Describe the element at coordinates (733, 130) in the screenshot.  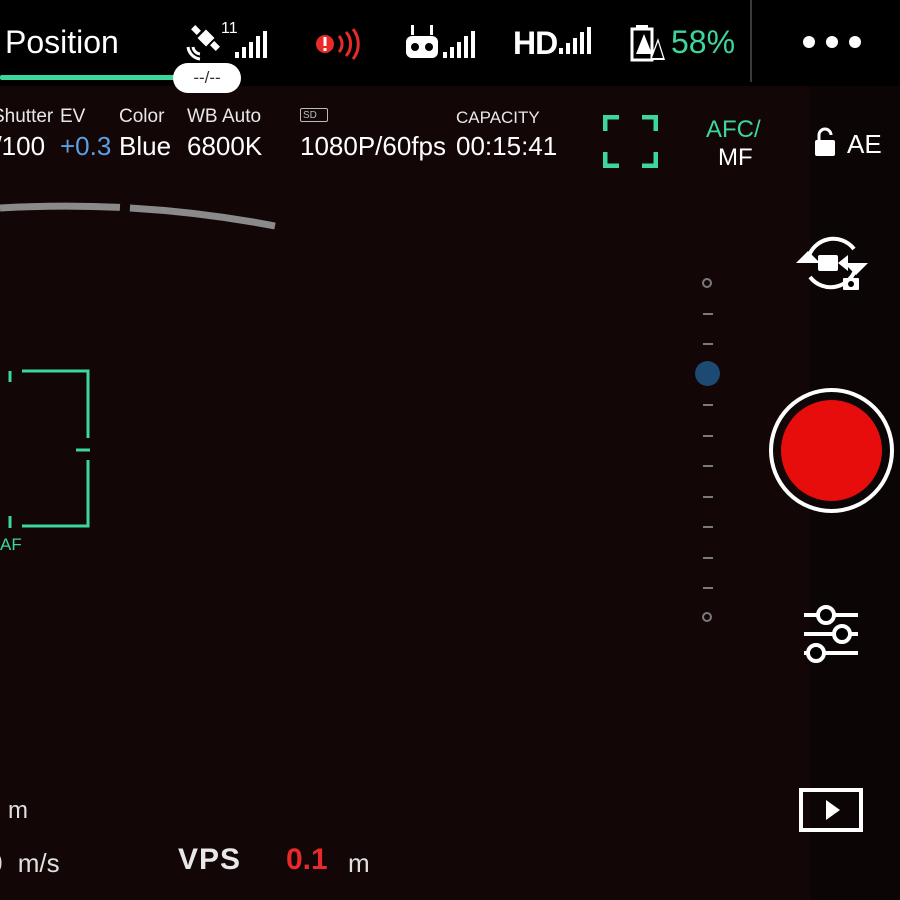
I see `afc-label: AFC/` at that location.